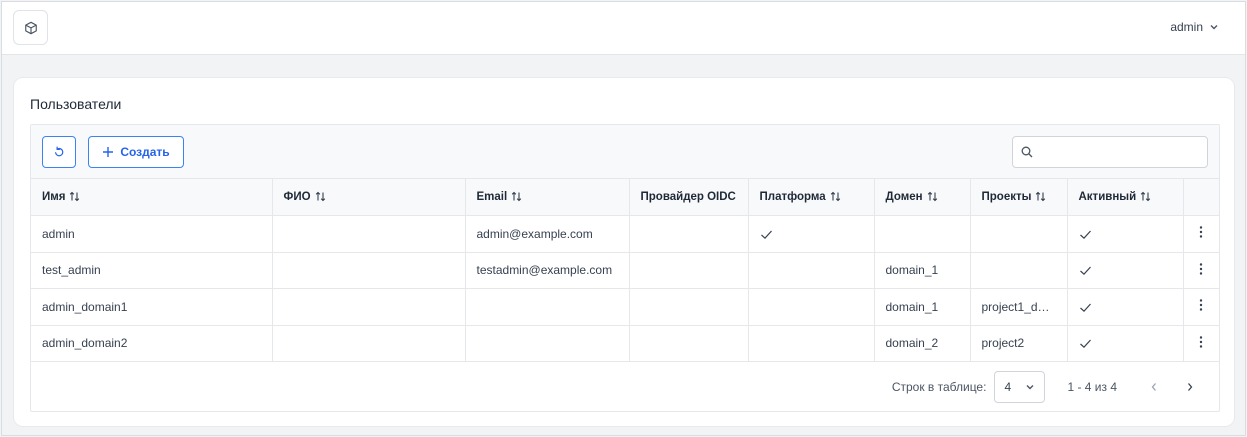 The width and height of the screenshot is (1247, 437). I want to click on column-header-platform: Платформа, so click(811, 197).